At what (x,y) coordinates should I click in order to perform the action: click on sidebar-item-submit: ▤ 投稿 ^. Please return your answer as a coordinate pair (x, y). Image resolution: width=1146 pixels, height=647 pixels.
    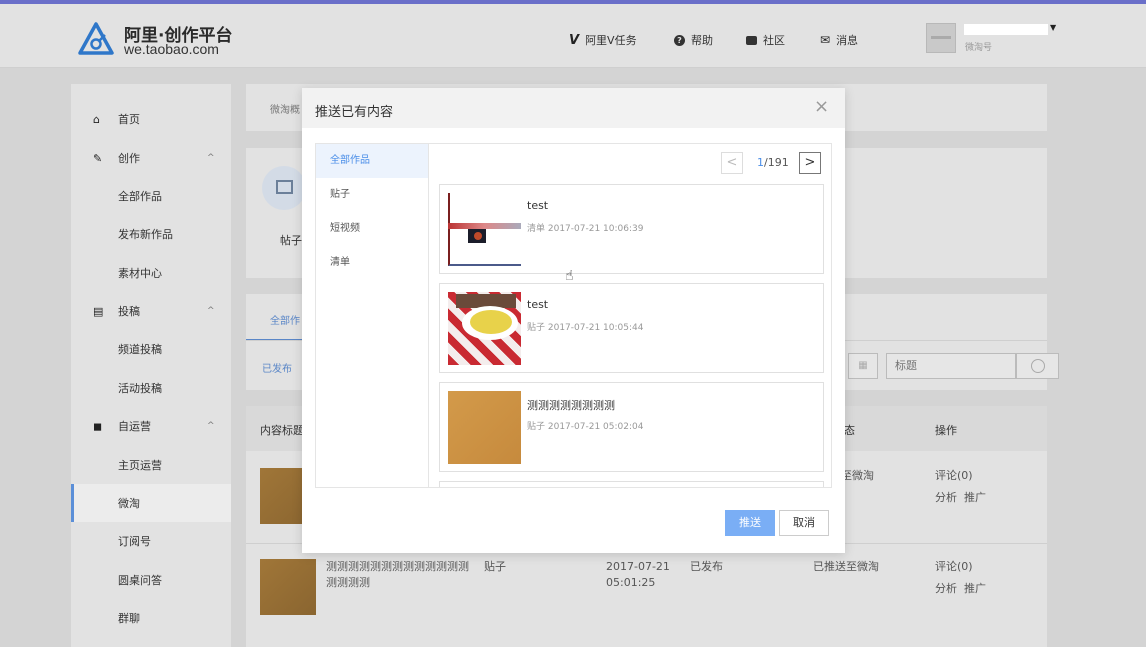
    Looking at the image, I should click on (151, 311).